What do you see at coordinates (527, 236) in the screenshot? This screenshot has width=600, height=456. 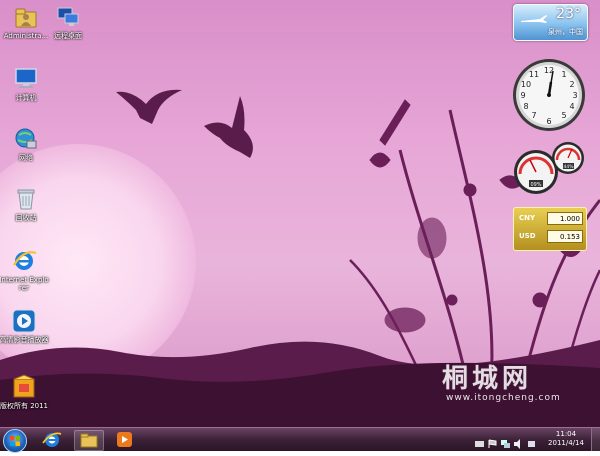 I see `currency-code: USD` at bounding box center [527, 236].